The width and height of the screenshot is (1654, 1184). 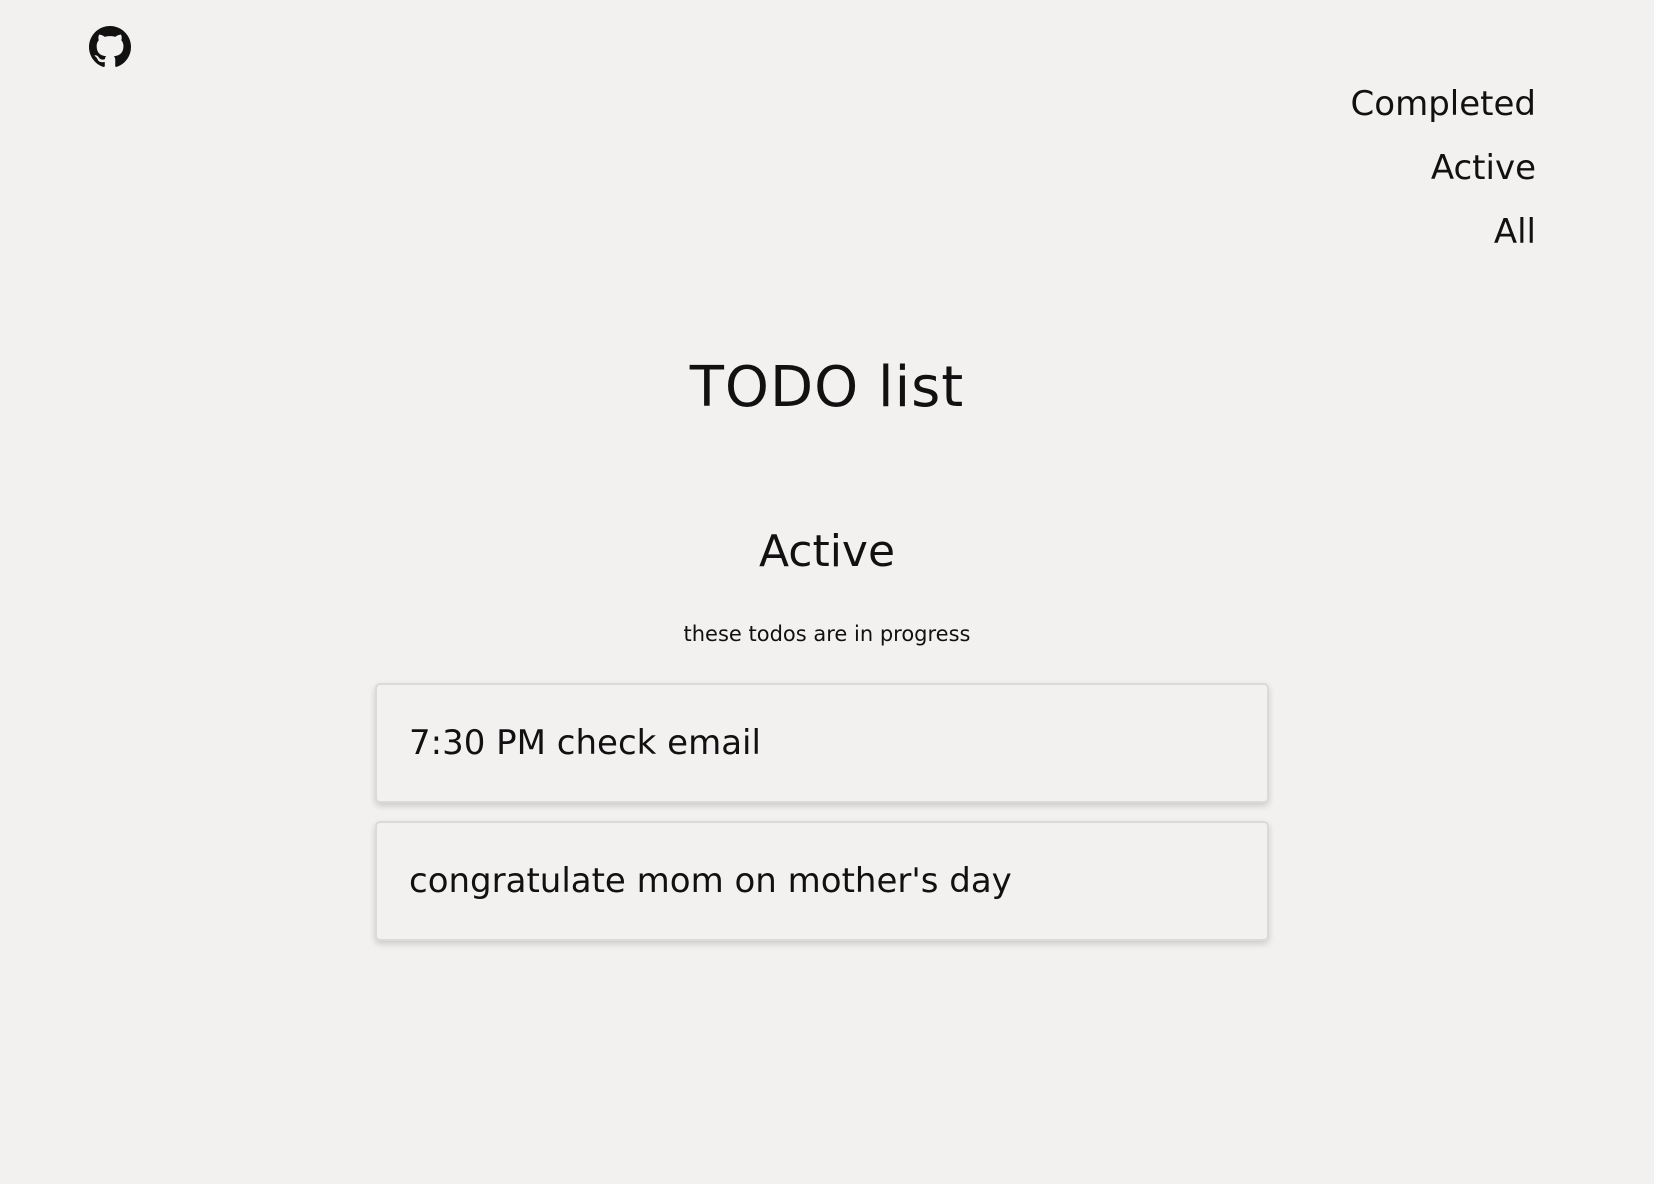 I want to click on filter-completed-link: Completed, so click(x=1443, y=104).